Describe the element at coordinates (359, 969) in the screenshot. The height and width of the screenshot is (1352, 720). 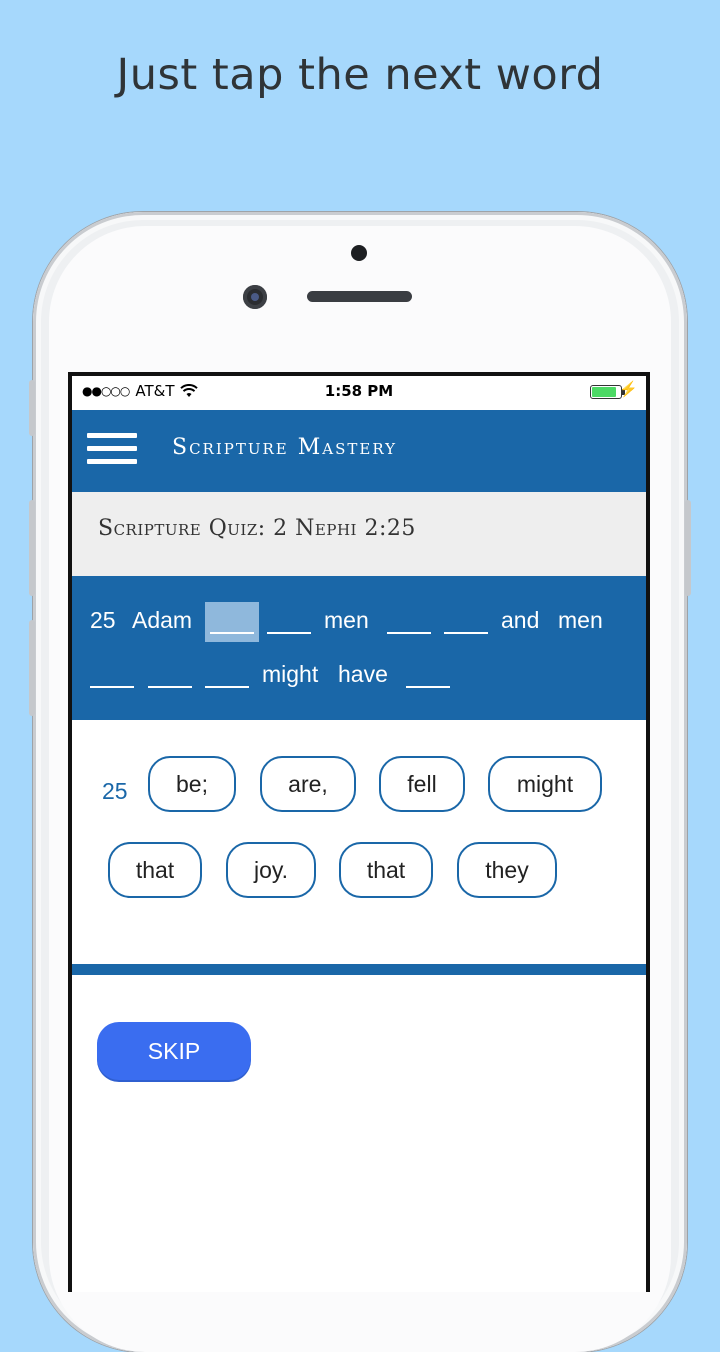
I see `section-divider` at that location.